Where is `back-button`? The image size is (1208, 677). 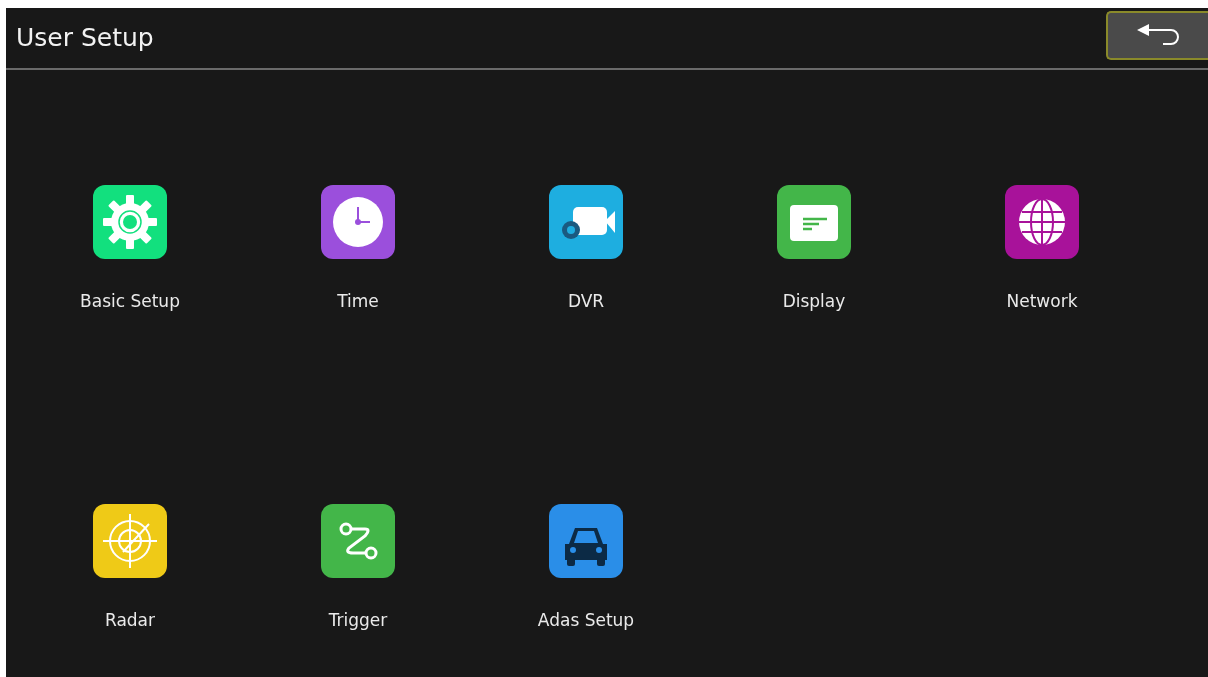 back-button is located at coordinates (1157, 35).